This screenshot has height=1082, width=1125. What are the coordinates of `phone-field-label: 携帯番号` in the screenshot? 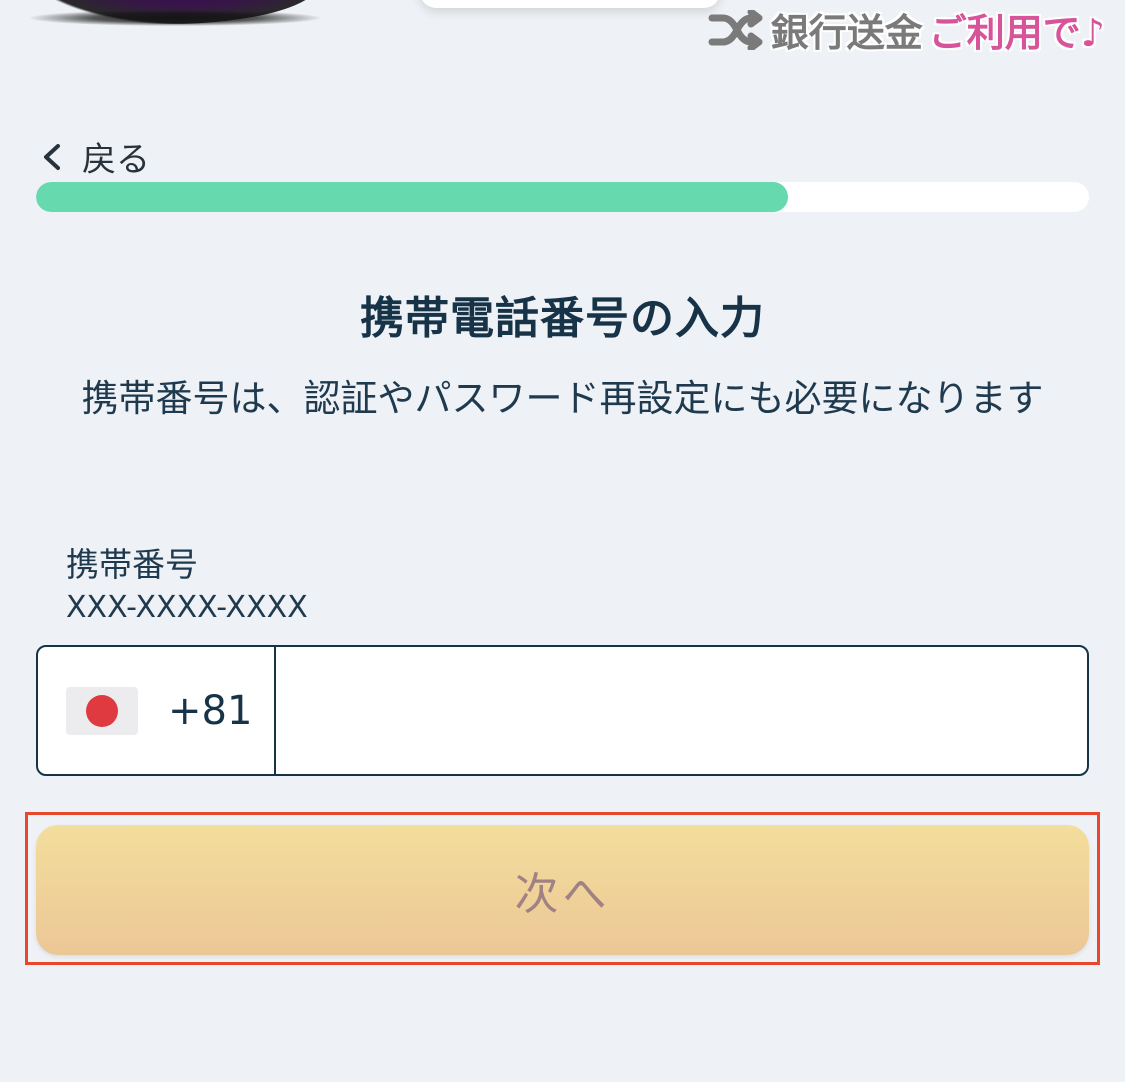 It's located at (132, 564).